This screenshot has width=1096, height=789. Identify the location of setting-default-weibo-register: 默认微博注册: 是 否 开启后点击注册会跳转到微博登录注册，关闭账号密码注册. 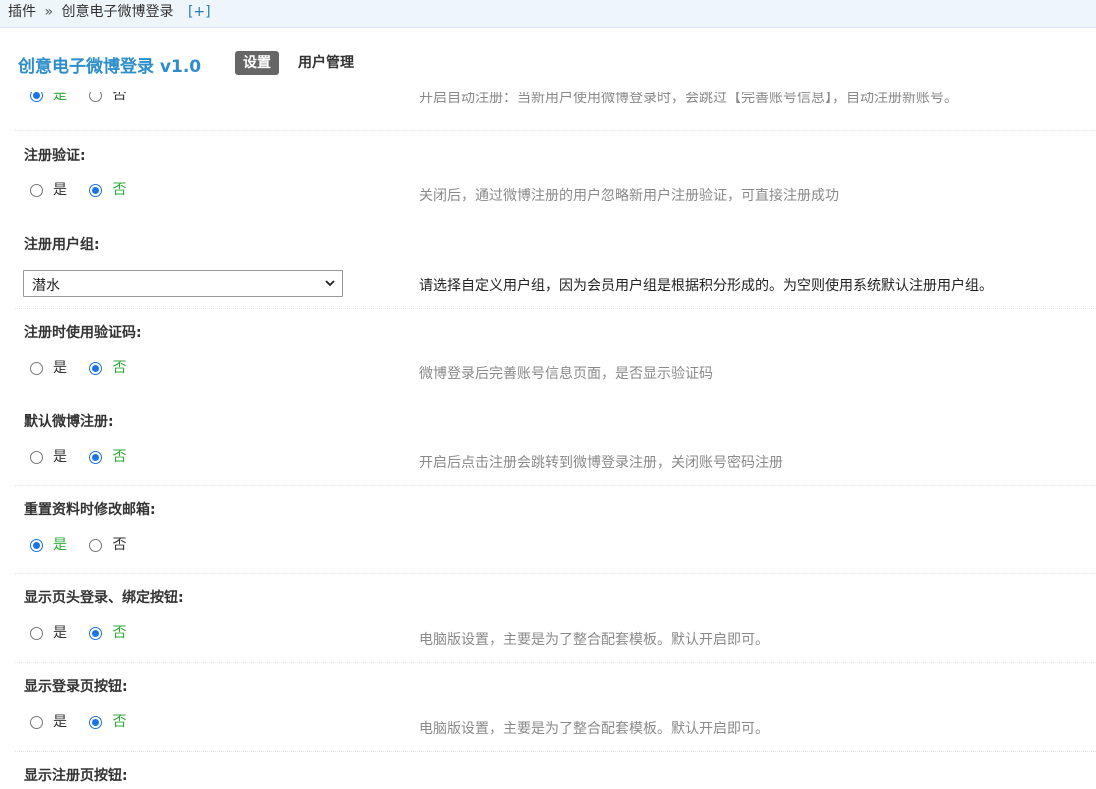
(555, 441).